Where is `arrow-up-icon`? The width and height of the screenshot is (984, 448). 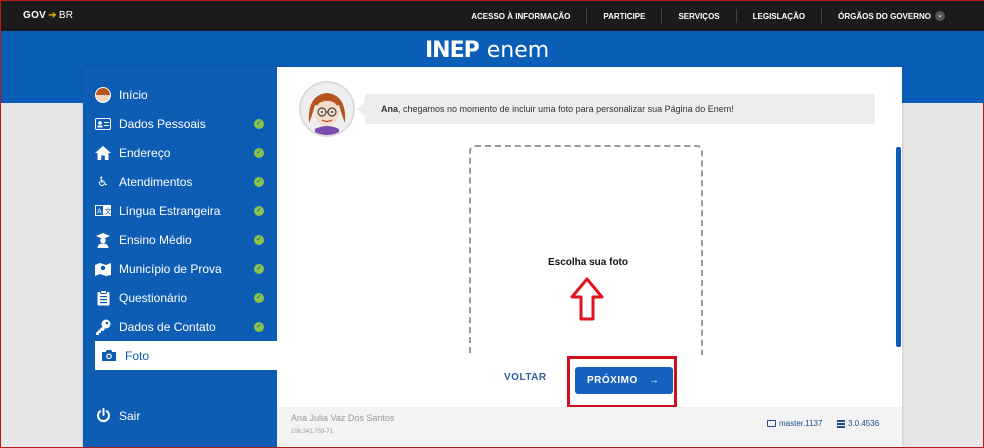 arrow-up-icon is located at coordinates (587, 299).